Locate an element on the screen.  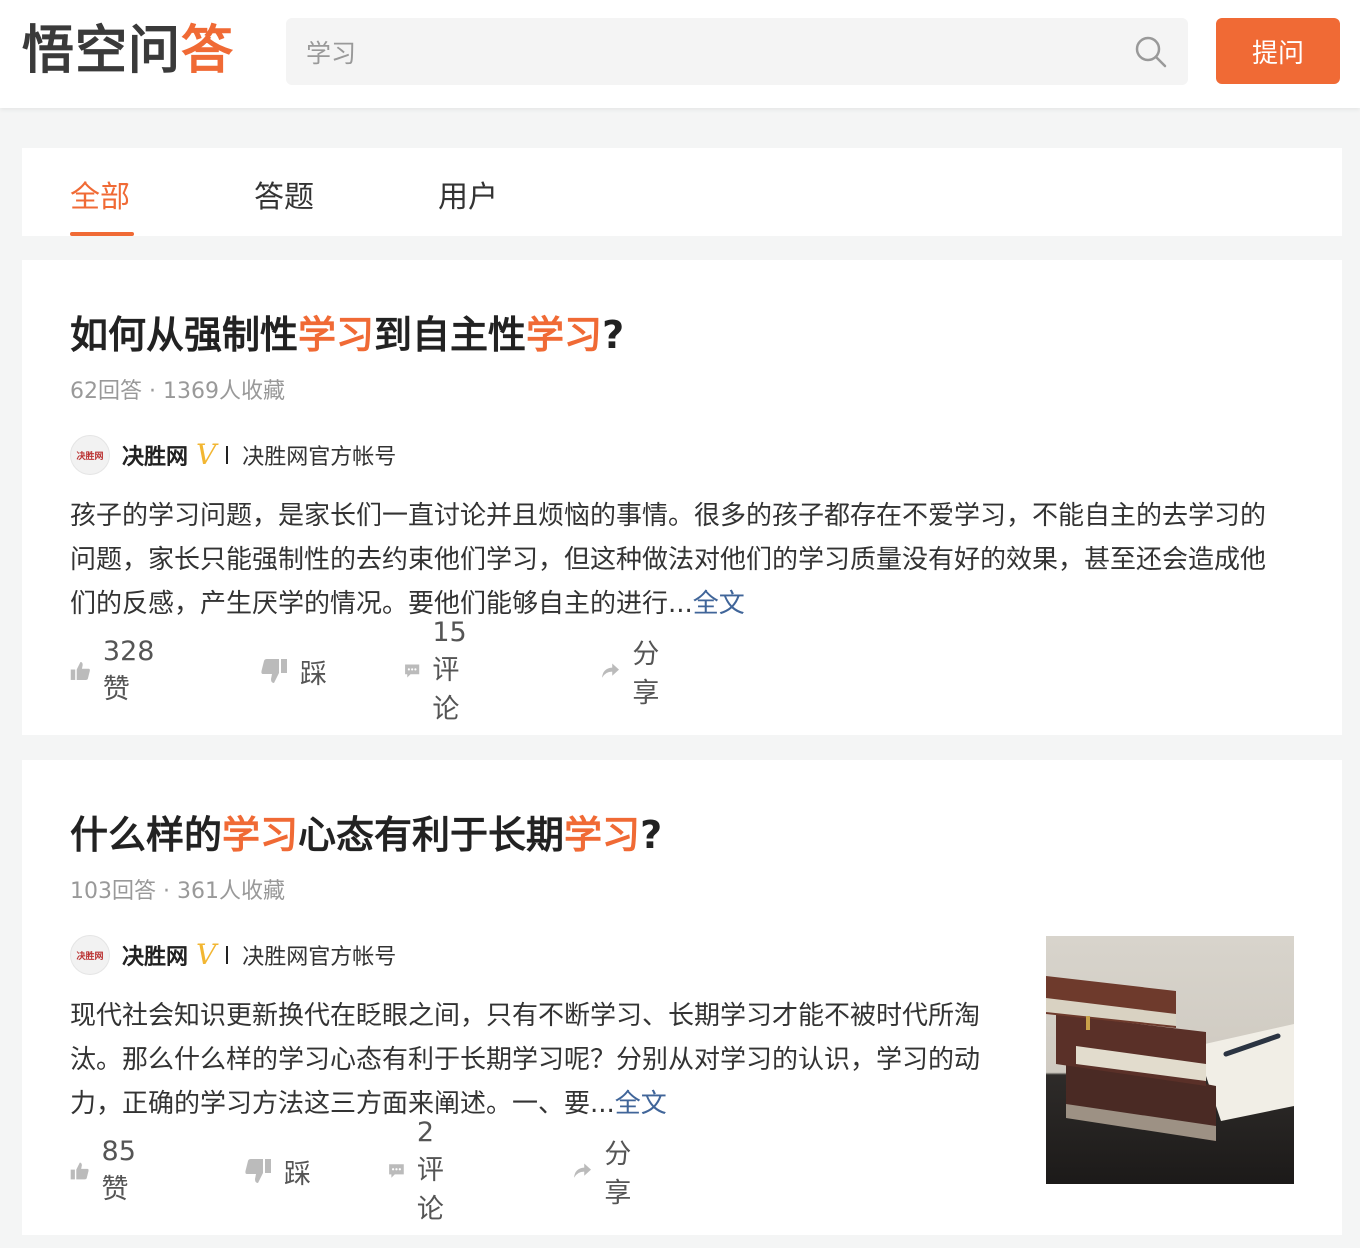
question-meta: 103回答 · 361人收藏 is located at coordinates (177, 891).